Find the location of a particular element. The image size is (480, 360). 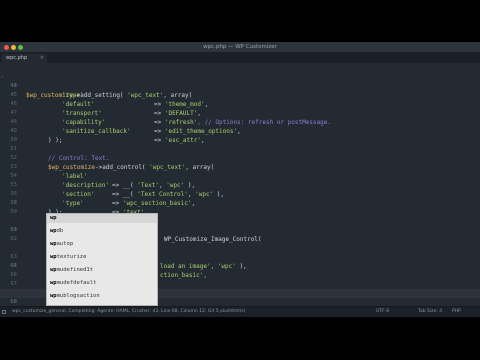

completion-text: mudefined1t is located at coordinates (75, 270).